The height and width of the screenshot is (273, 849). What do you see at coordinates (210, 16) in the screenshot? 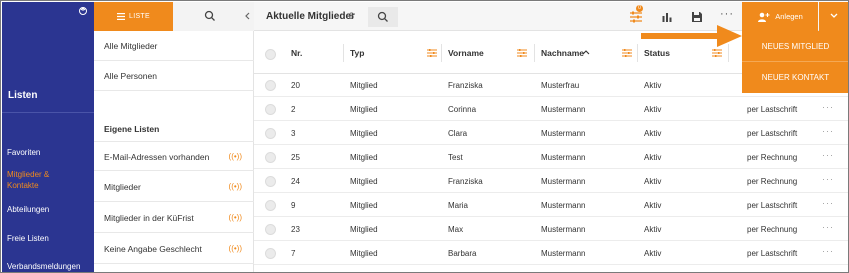
I see `search-icon` at bounding box center [210, 16].